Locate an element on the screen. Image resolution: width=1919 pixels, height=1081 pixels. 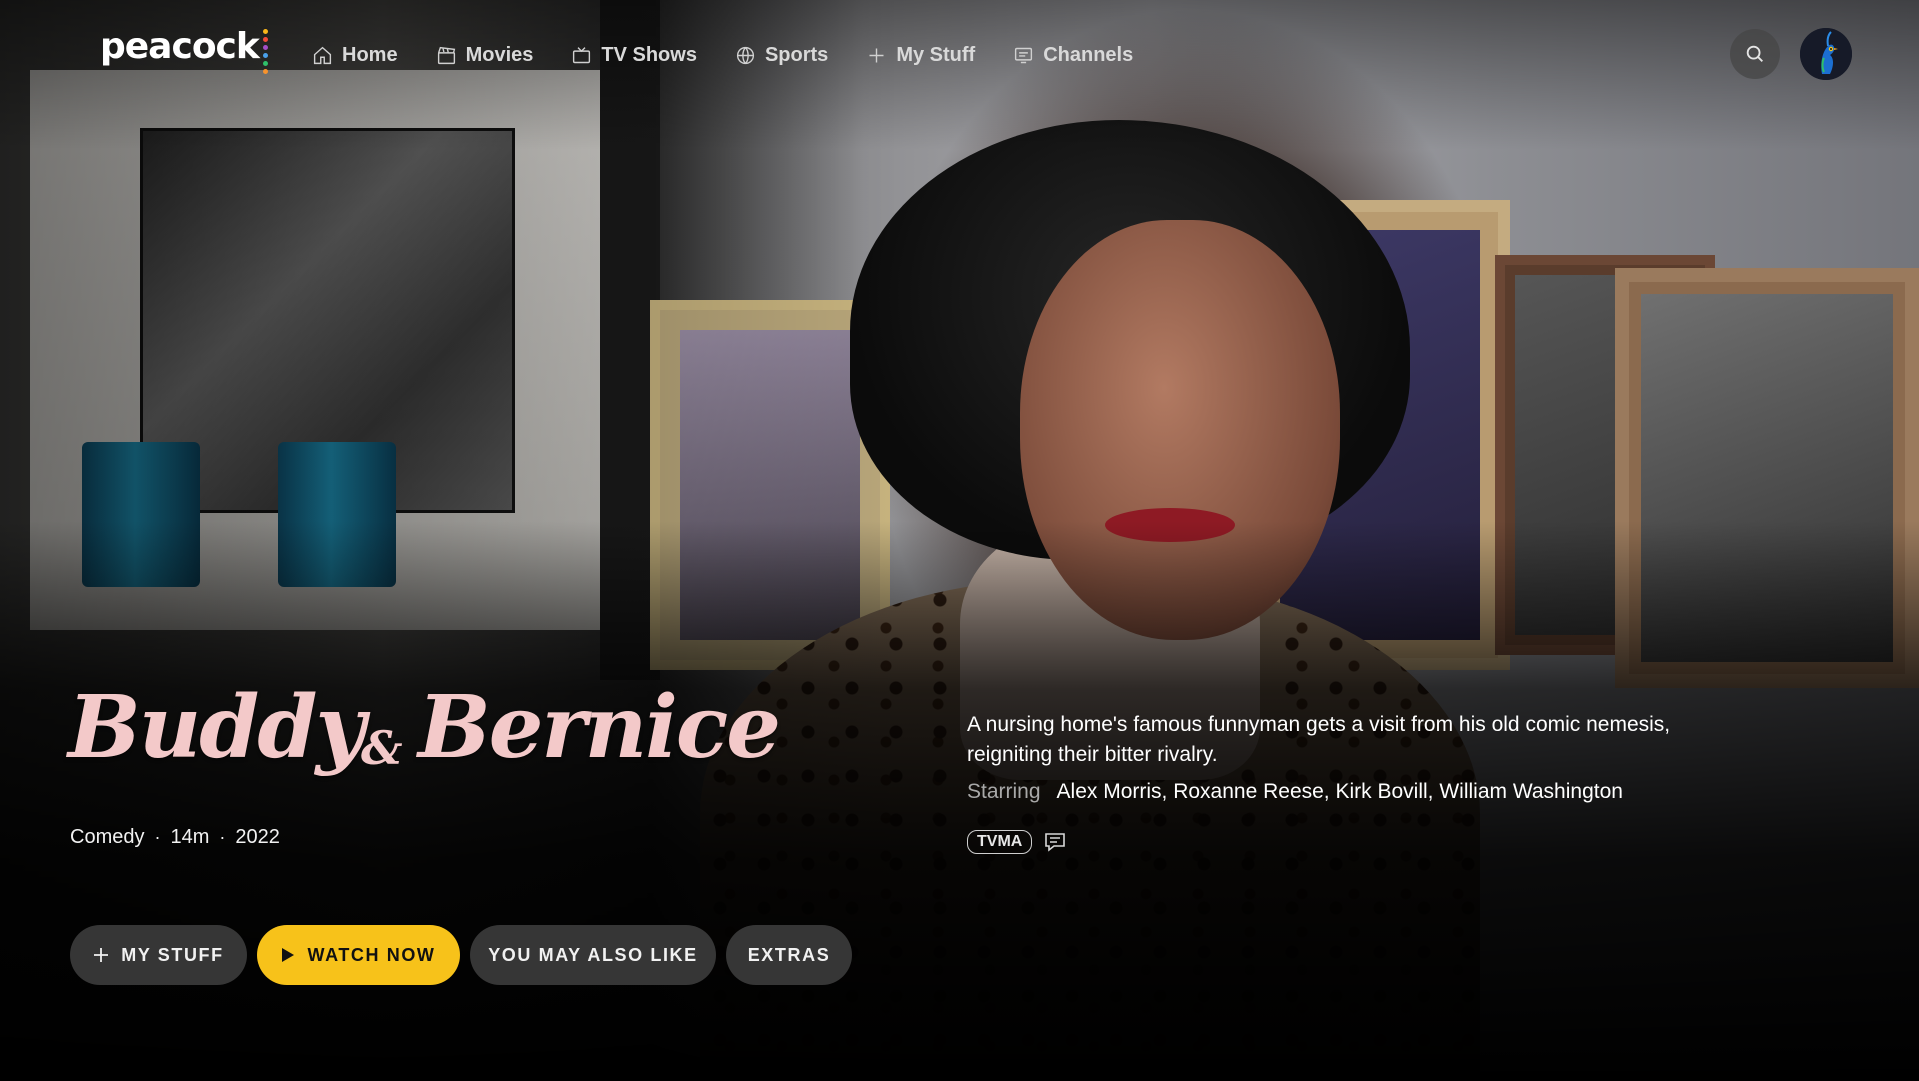
nav-item-home: Home is located at coordinates (355, 55).